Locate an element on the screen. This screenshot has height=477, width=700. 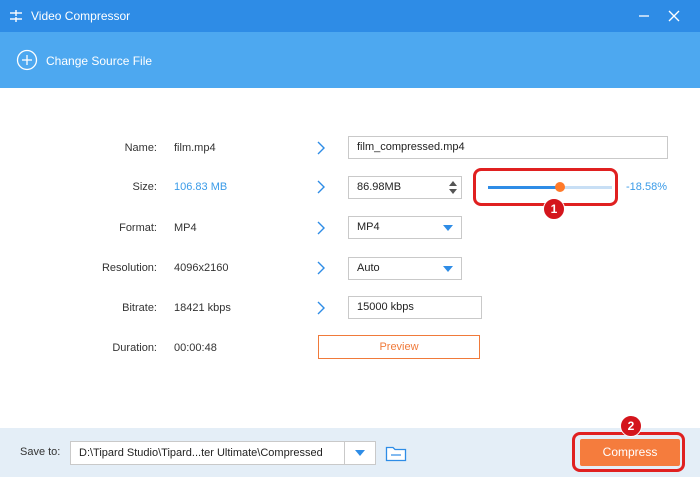
bitrate-input: 15000 kbps is located at coordinates (415, 307).